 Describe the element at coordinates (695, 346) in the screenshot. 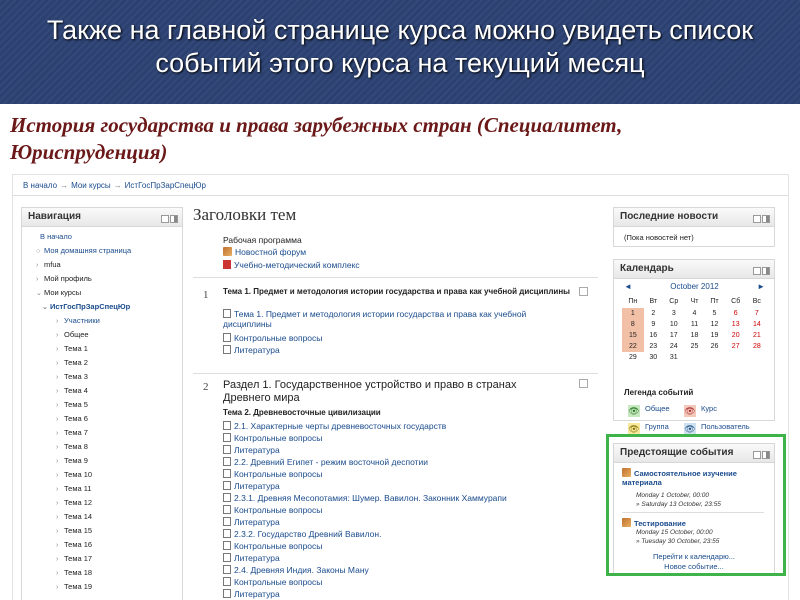

I see `calendar-day: 25` at that location.